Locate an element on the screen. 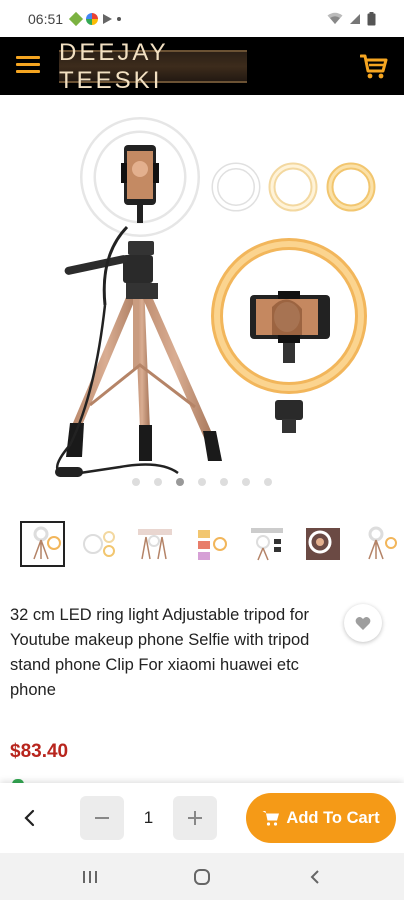  quantity-increase-button is located at coordinates (195, 818).